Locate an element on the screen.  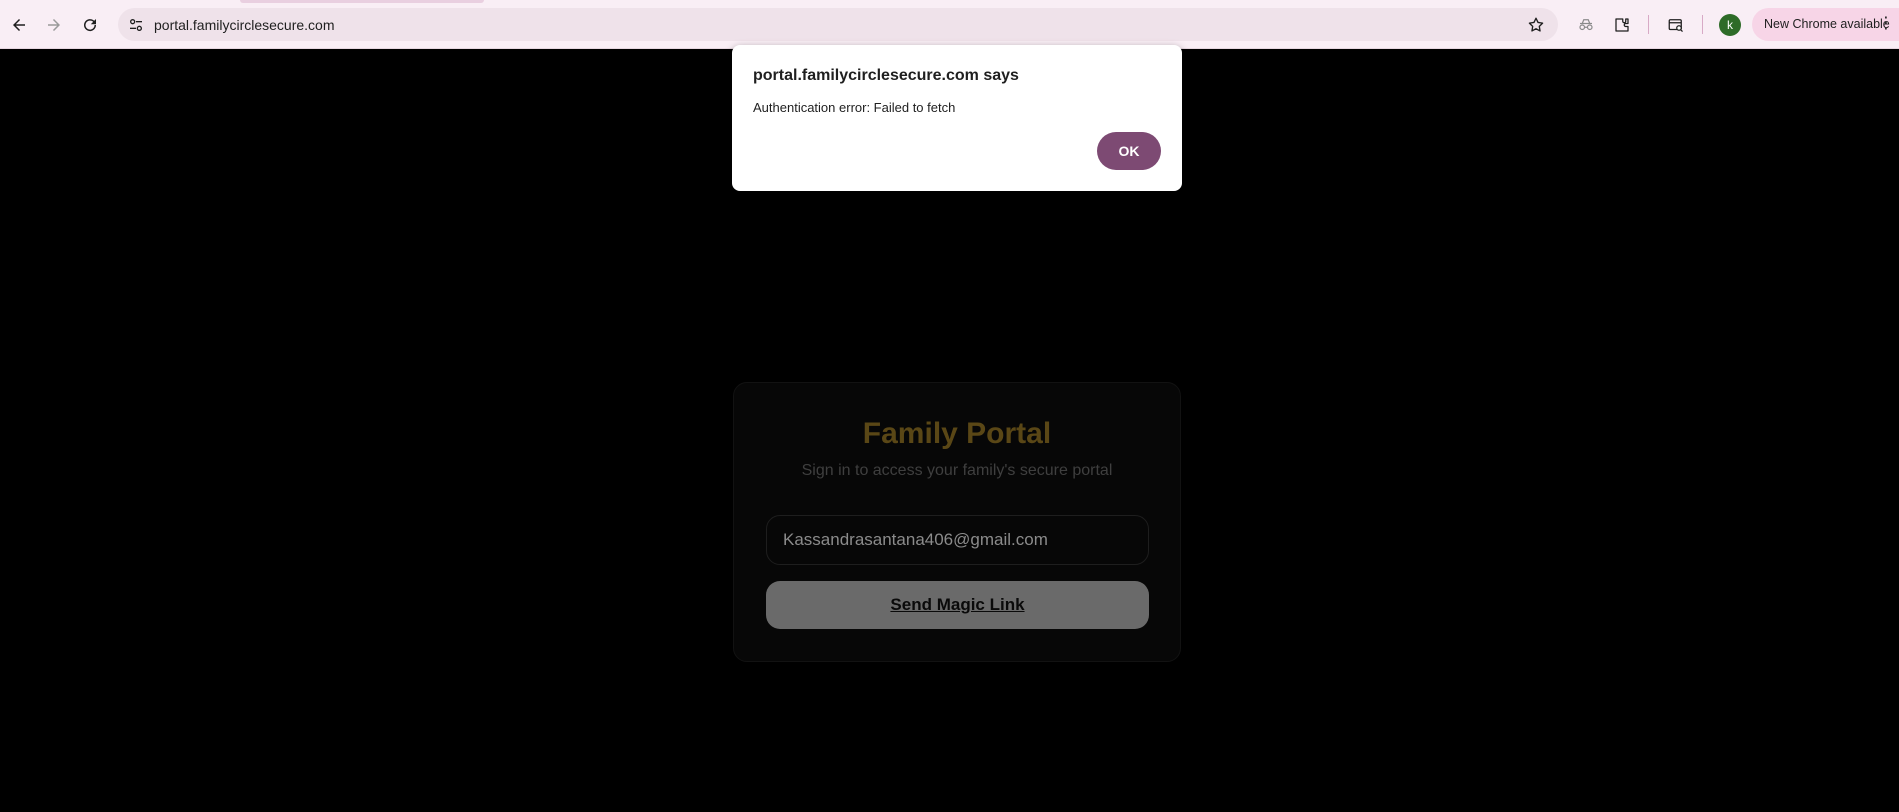
url-text: portal.familycirclesecure.com is located at coordinates (244, 25).